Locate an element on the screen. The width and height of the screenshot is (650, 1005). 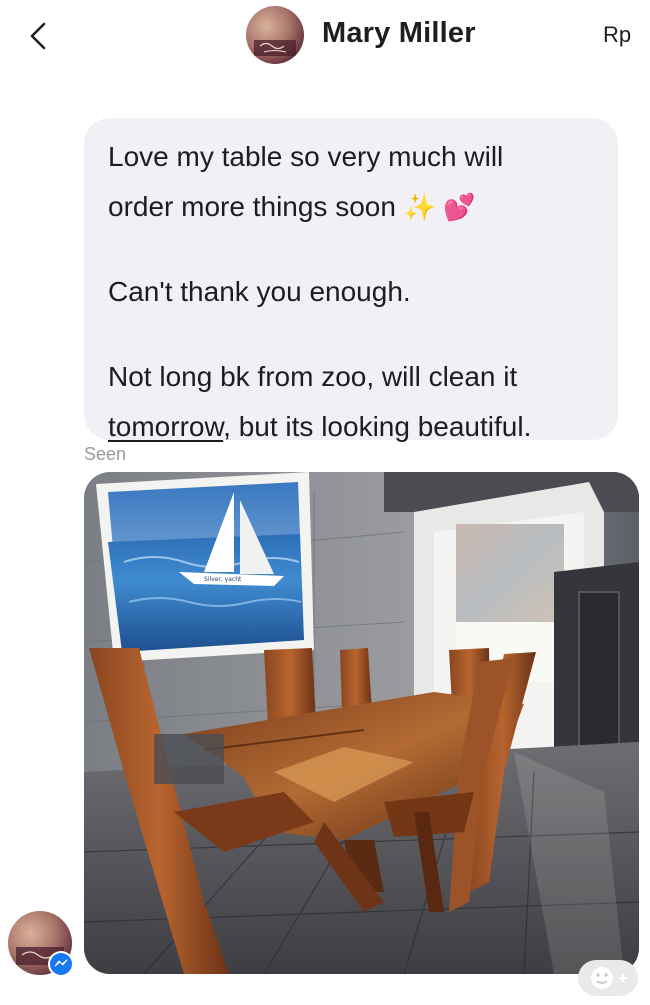
message-line-text: , but its looking beautiful. is located at coordinates (377, 426).